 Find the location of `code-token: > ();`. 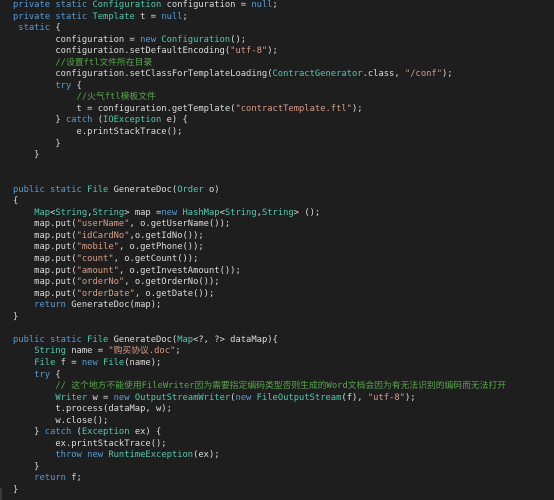

code-token: > (); is located at coordinates (307, 212).